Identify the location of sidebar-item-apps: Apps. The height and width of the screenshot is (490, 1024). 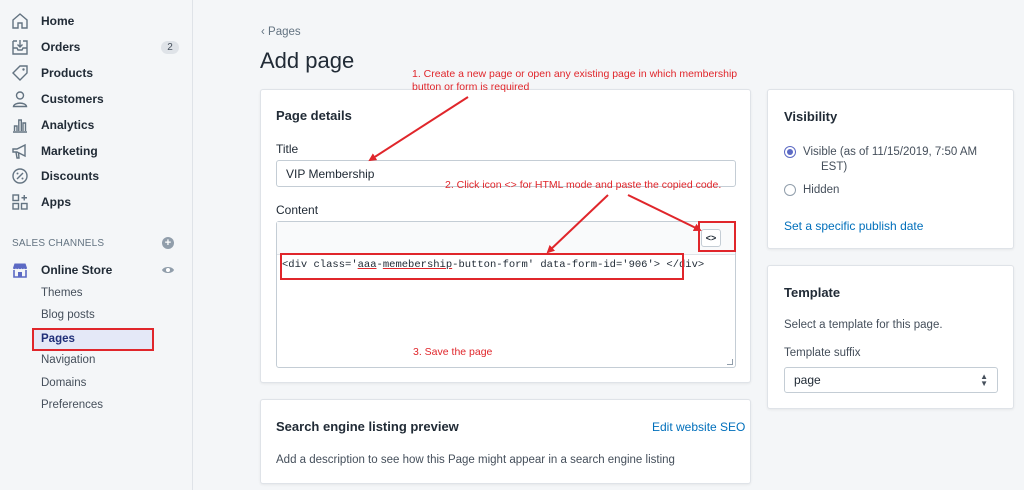
(96, 202).